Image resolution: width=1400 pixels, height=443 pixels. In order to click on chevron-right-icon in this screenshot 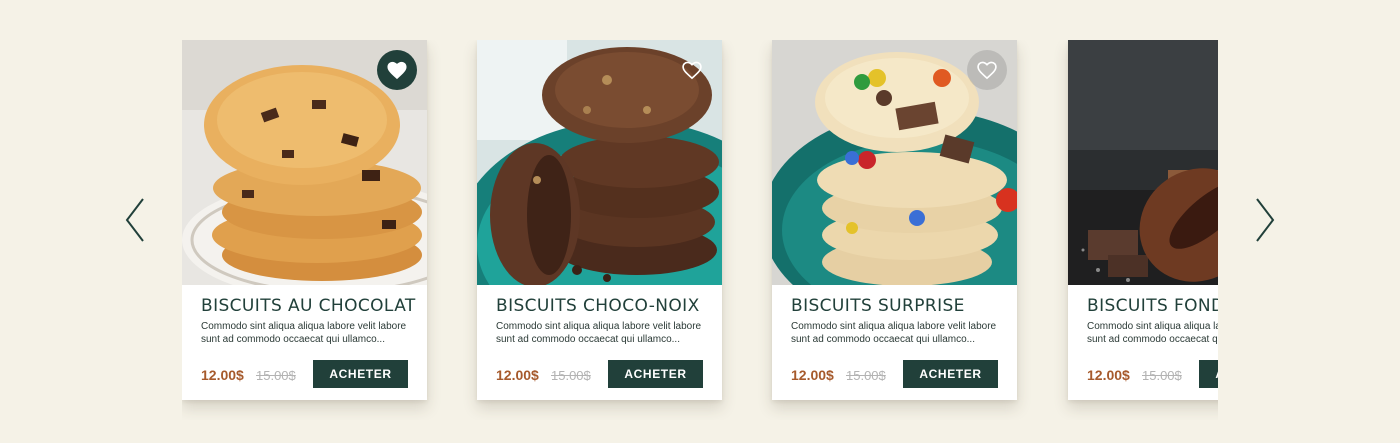, I will do `click(1265, 220)`.